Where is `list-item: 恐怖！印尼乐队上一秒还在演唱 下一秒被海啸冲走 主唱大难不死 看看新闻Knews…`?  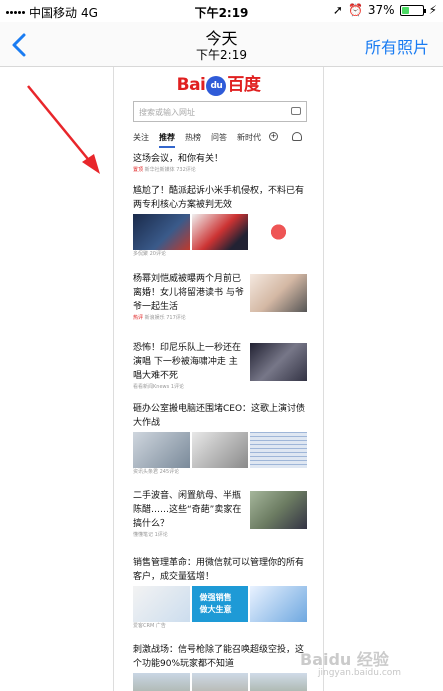 list-item: 恐怖！印尼乐队上一秒还在演唱 下一秒被海啸冲走 主唱大难不死 看看新闻Knews… is located at coordinates (220, 365).